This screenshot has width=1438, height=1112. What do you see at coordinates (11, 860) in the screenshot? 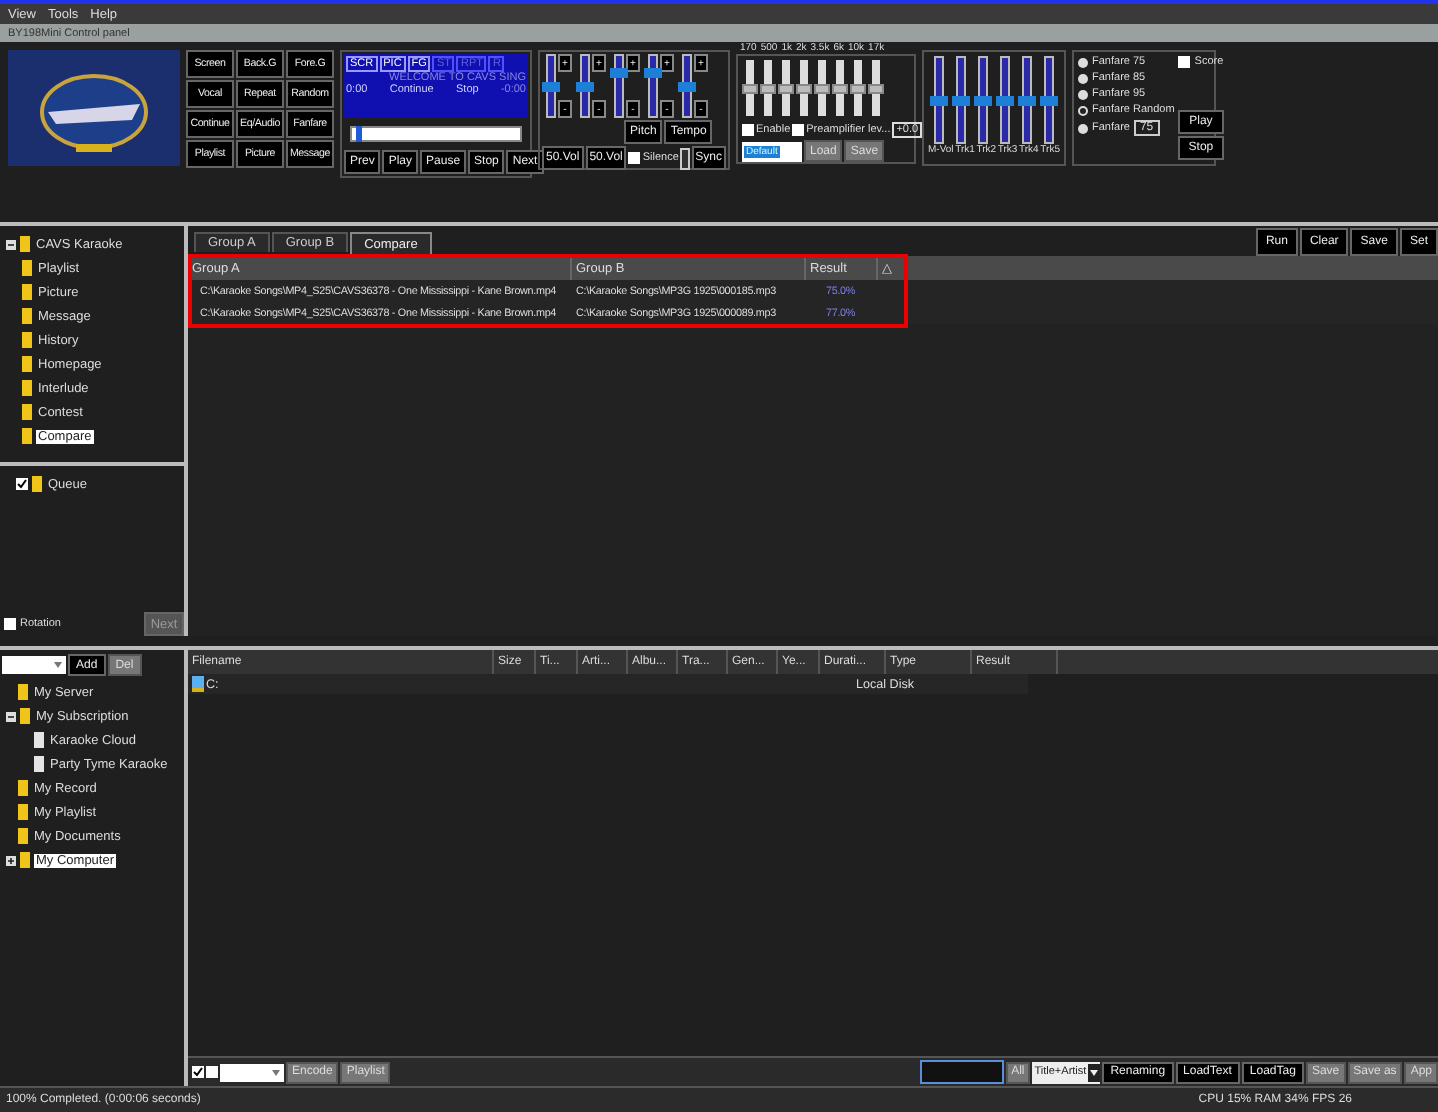
I see `expand-icon` at bounding box center [11, 860].